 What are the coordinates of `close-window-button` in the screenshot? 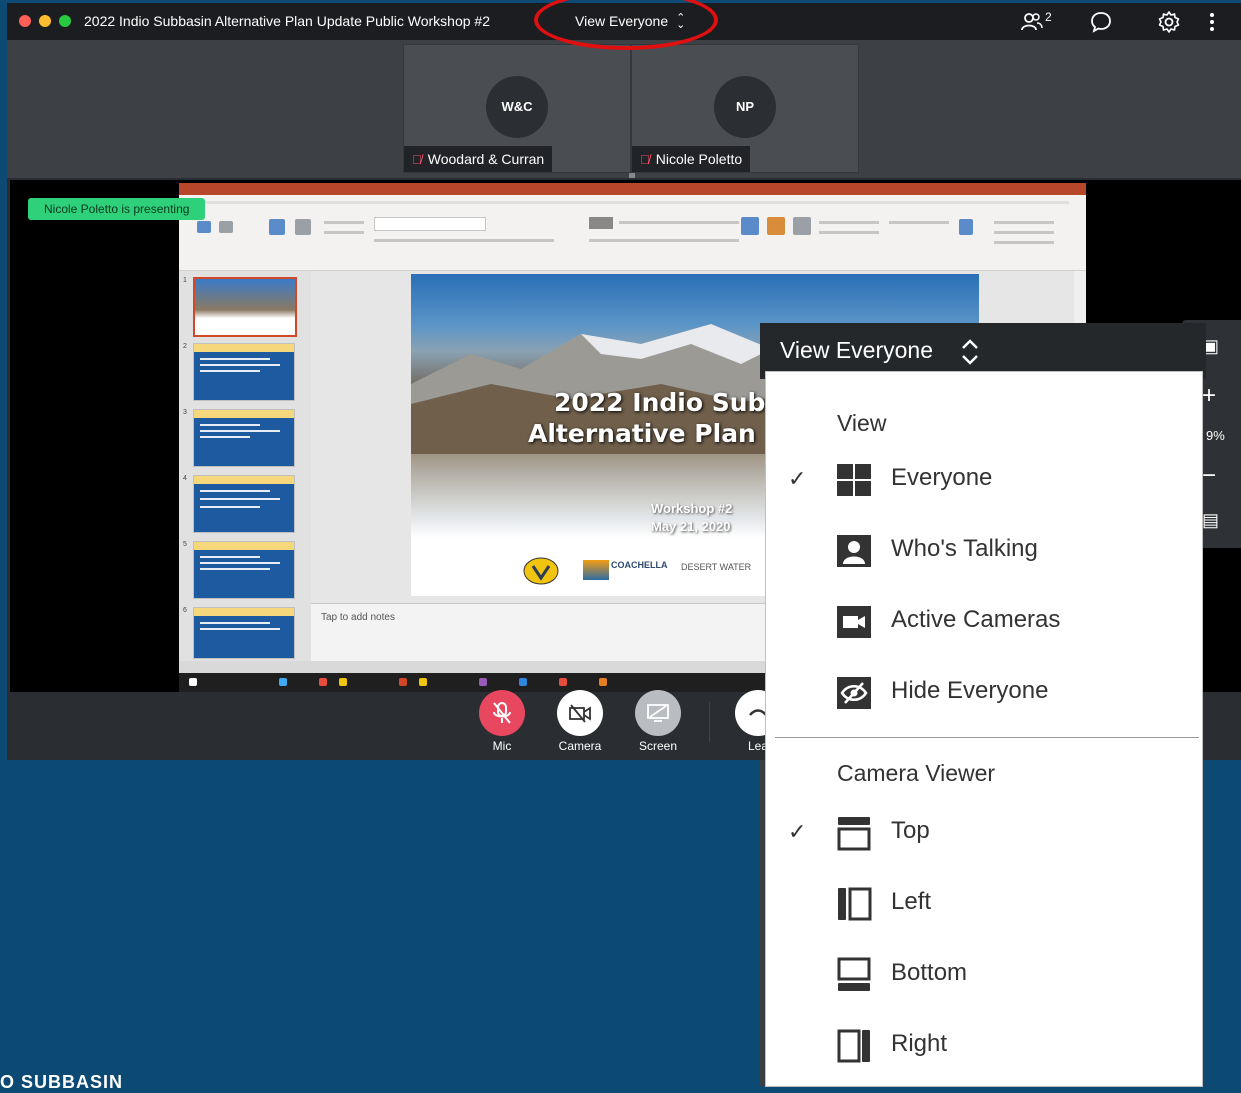 It's located at (25, 21).